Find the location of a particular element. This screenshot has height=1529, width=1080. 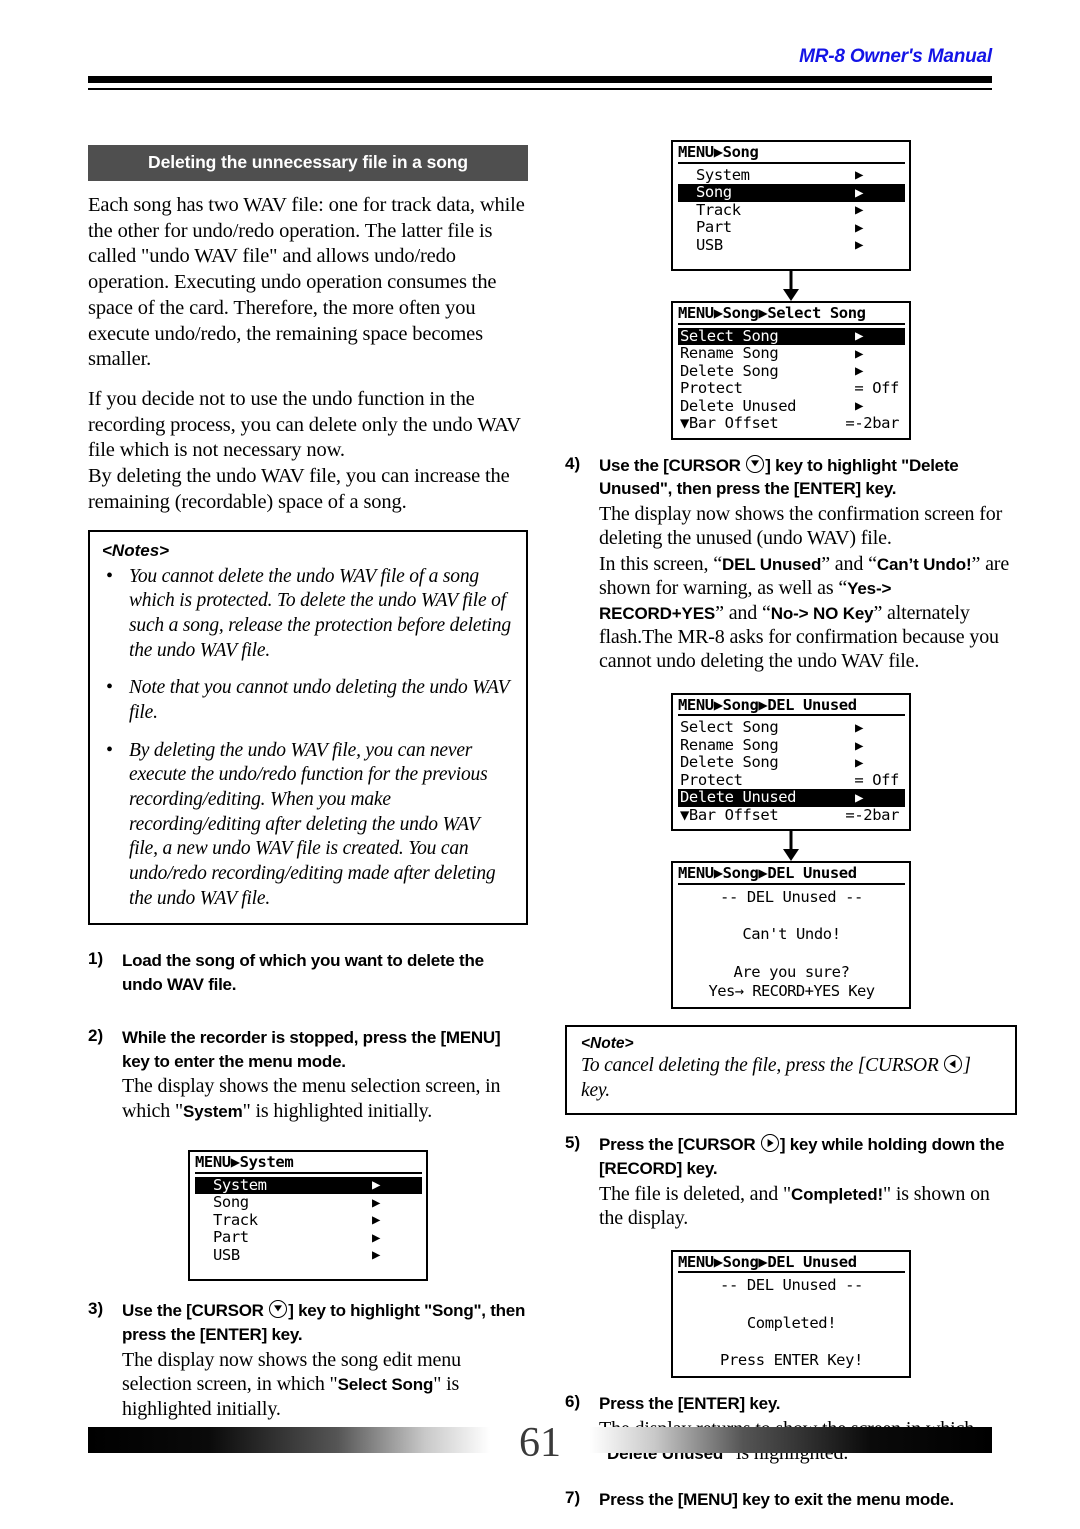

lcd-title: MENU▶Song▶Select Song is located at coordinates (791, 315).